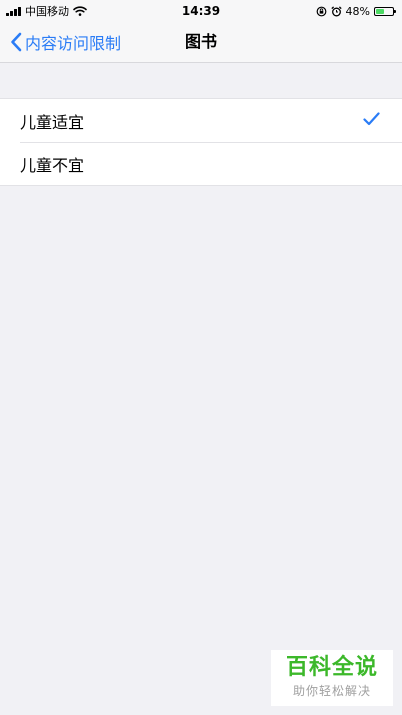 The image size is (402, 715). I want to click on rating-list: 儿童适宜 儿童不宜, so click(201, 142).